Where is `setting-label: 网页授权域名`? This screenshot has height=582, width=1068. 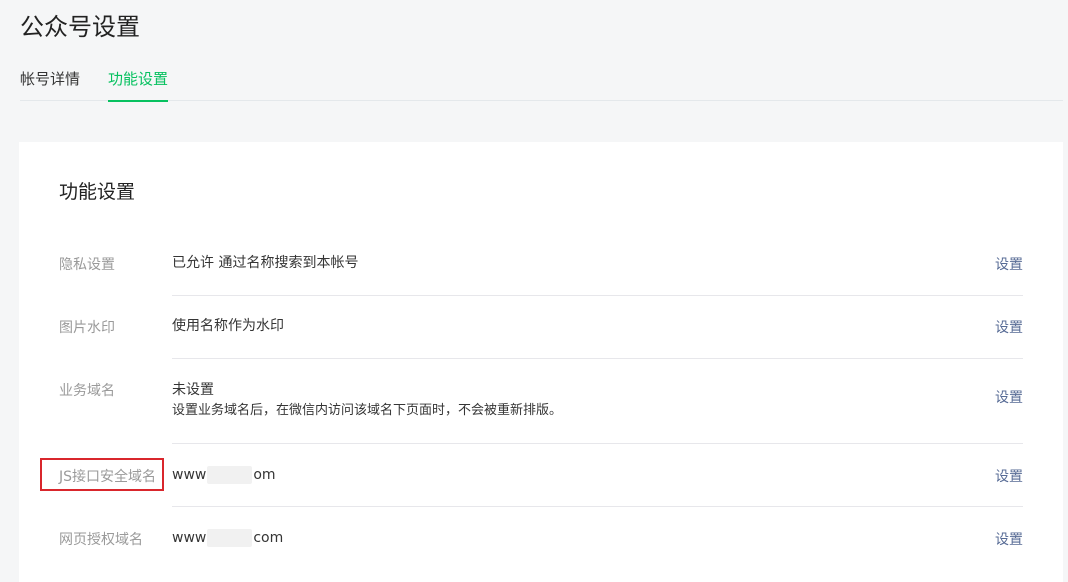
setting-label: 网页授权域名 is located at coordinates (101, 540).